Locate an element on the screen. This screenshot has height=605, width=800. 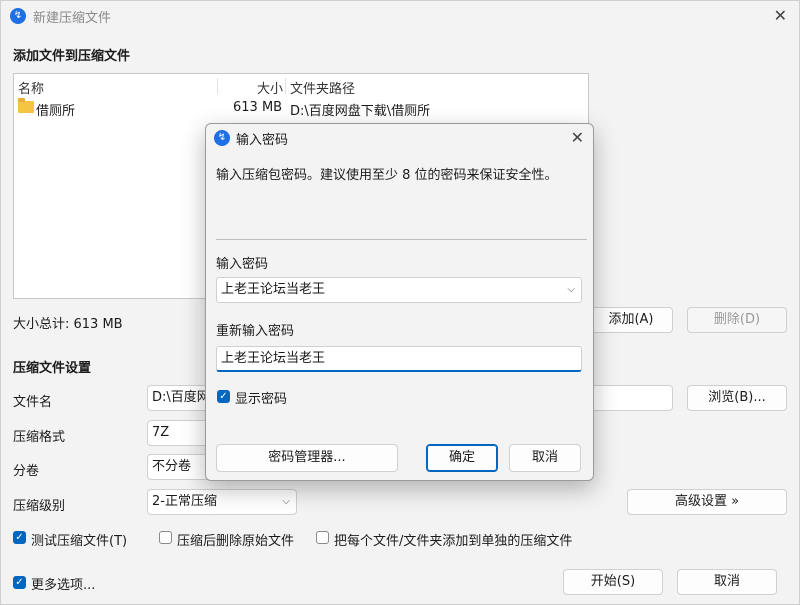
dialog-title: 输入密码 is located at coordinates (262, 140).